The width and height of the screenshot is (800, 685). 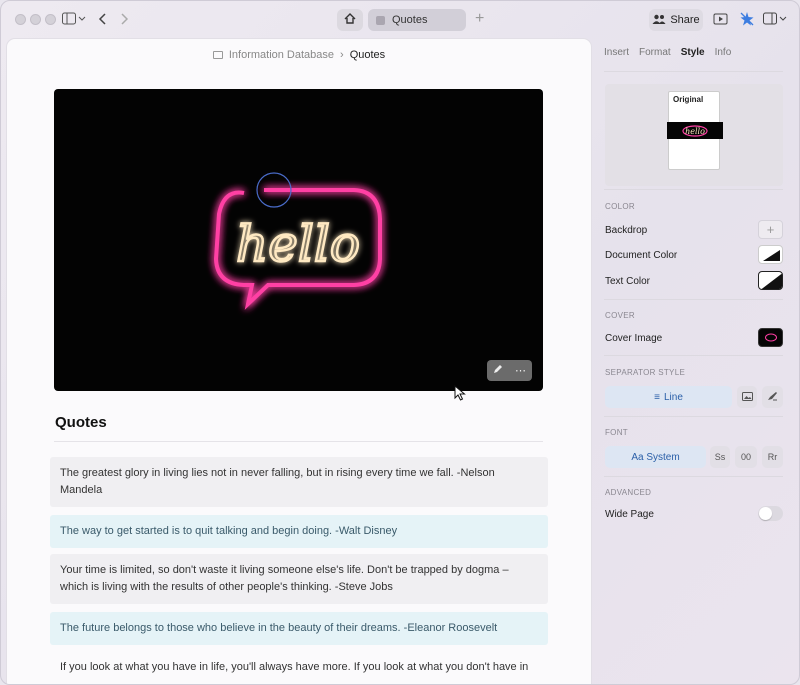 I want to click on titlebar: Quotes + Share, so click(x=400, y=20).